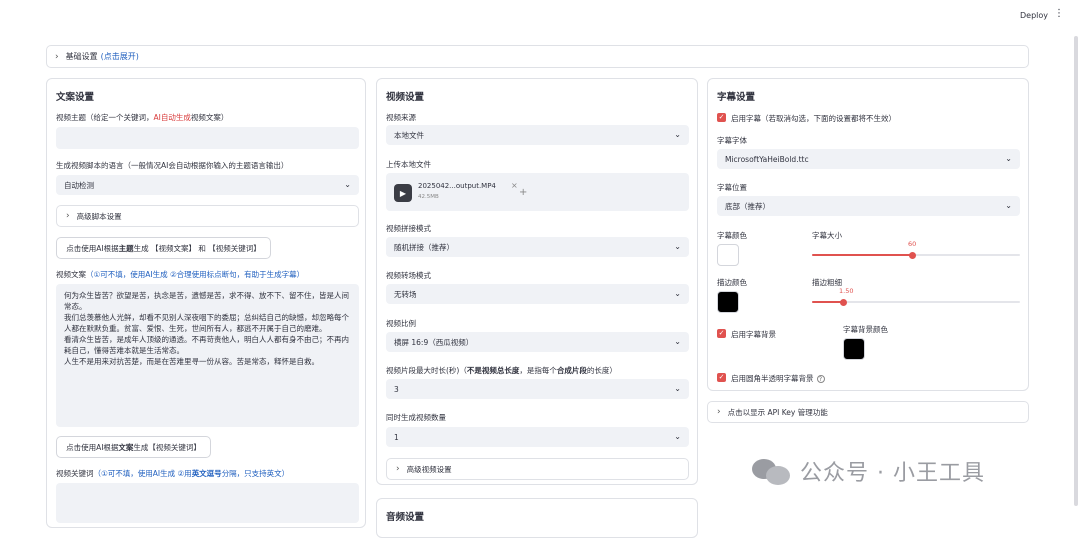 Image resolution: width=1080 pixels, height=538 pixels. Describe the element at coordinates (514, 185) in the screenshot. I see `remove-file-icon: ×` at that location.